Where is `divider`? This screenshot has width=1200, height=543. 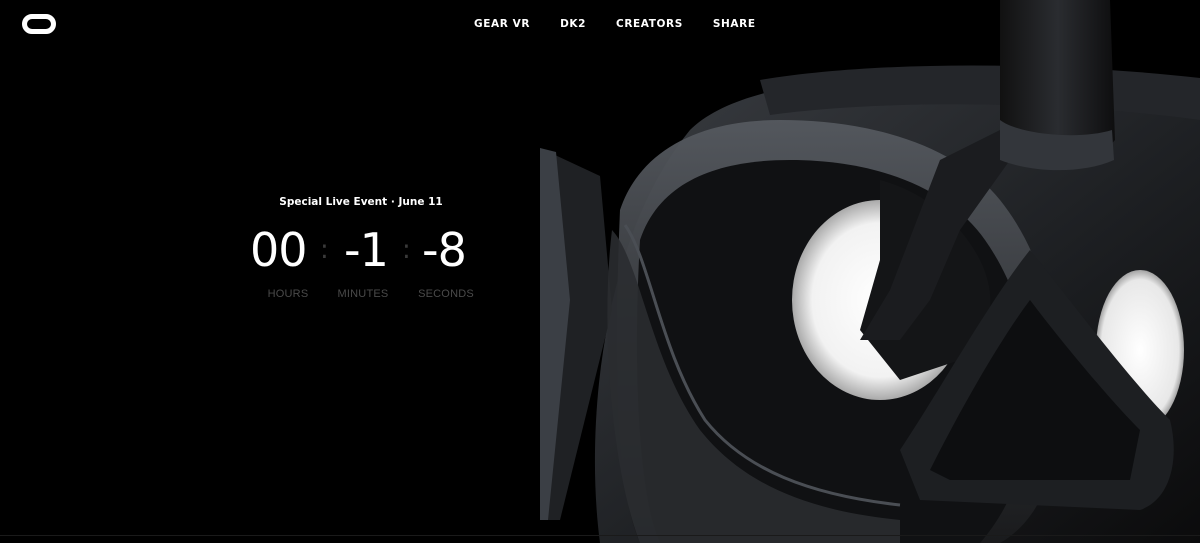 divider is located at coordinates (600, 535).